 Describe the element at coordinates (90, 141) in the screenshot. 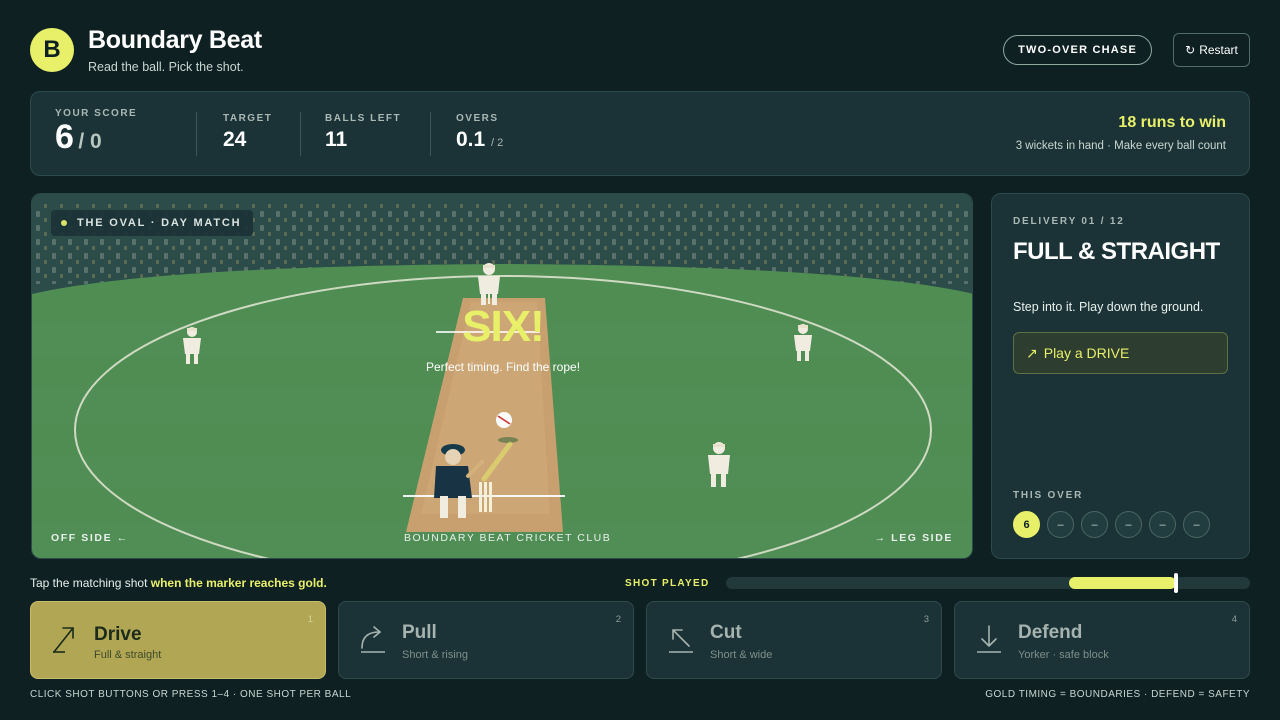

I see `wickets-value: / 0` at that location.